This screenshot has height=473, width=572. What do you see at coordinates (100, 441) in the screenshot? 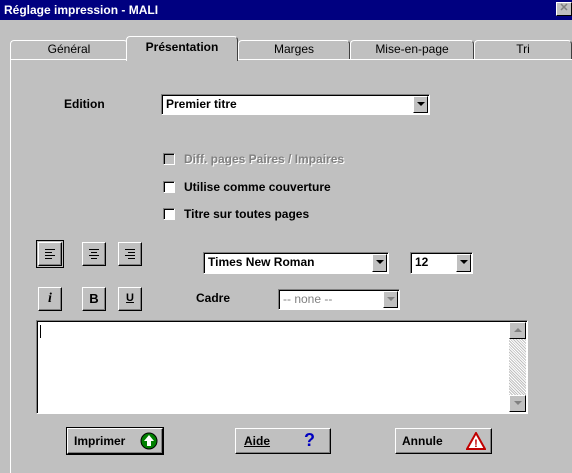
I see `print-label: Imprimer` at bounding box center [100, 441].